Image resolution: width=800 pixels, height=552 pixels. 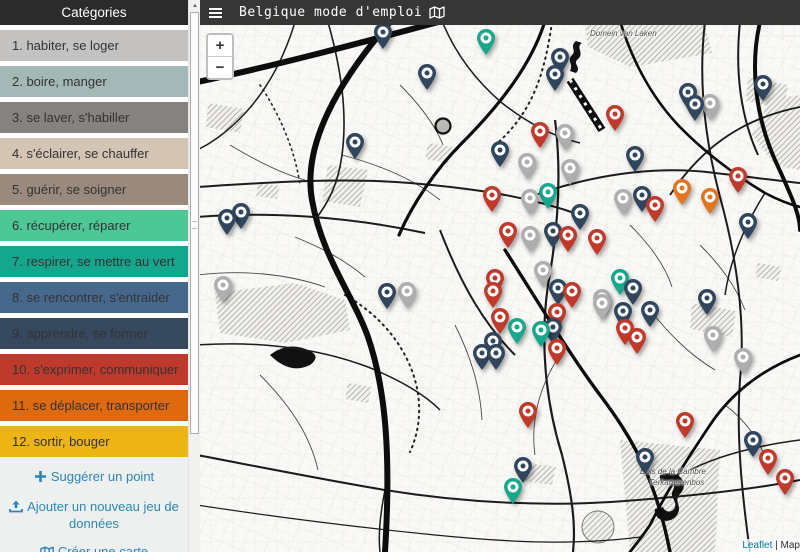 What do you see at coordinates (94, 297) in the screenshot?
I see `category-item-8: 8. se rencontrer, s'entraider` at bounding box center [94, 297].